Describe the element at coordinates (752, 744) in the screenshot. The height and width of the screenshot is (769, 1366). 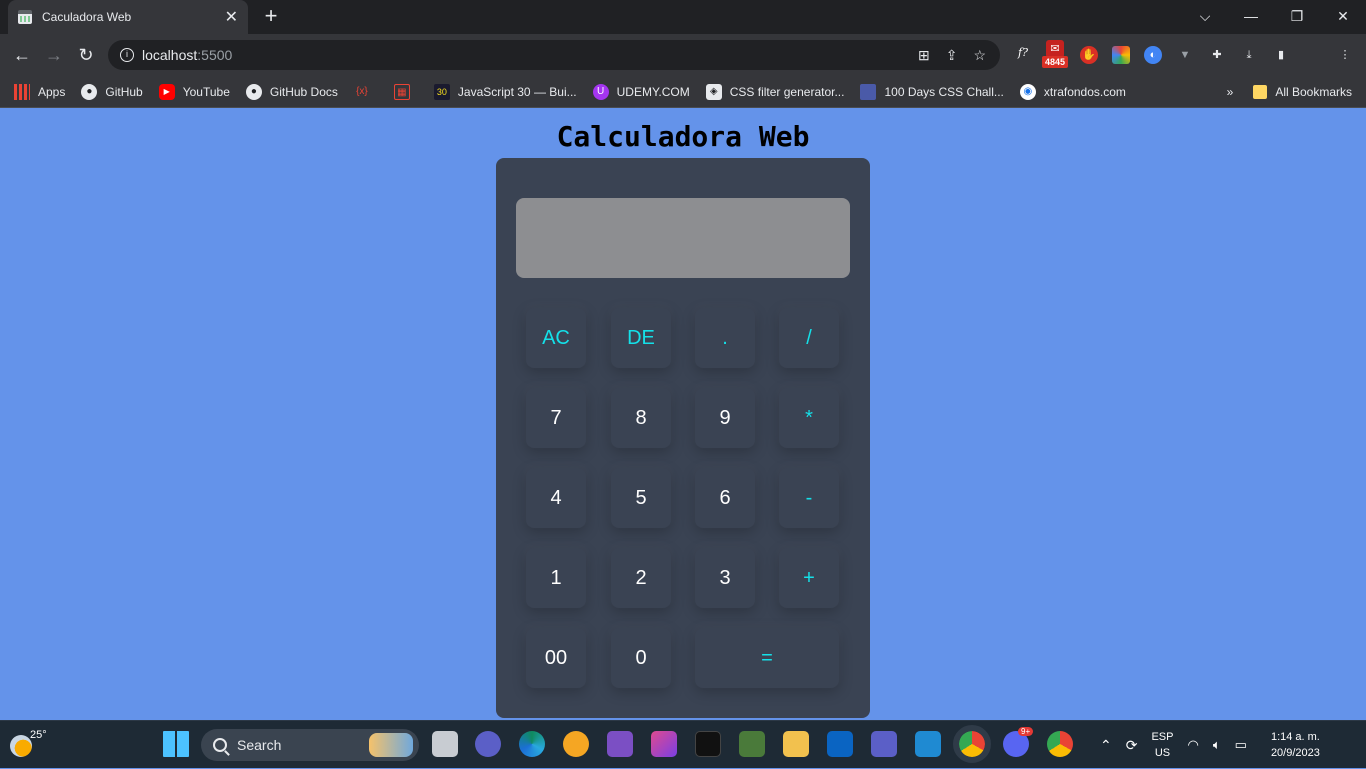
I see `snipping-tool-icon` at that location.